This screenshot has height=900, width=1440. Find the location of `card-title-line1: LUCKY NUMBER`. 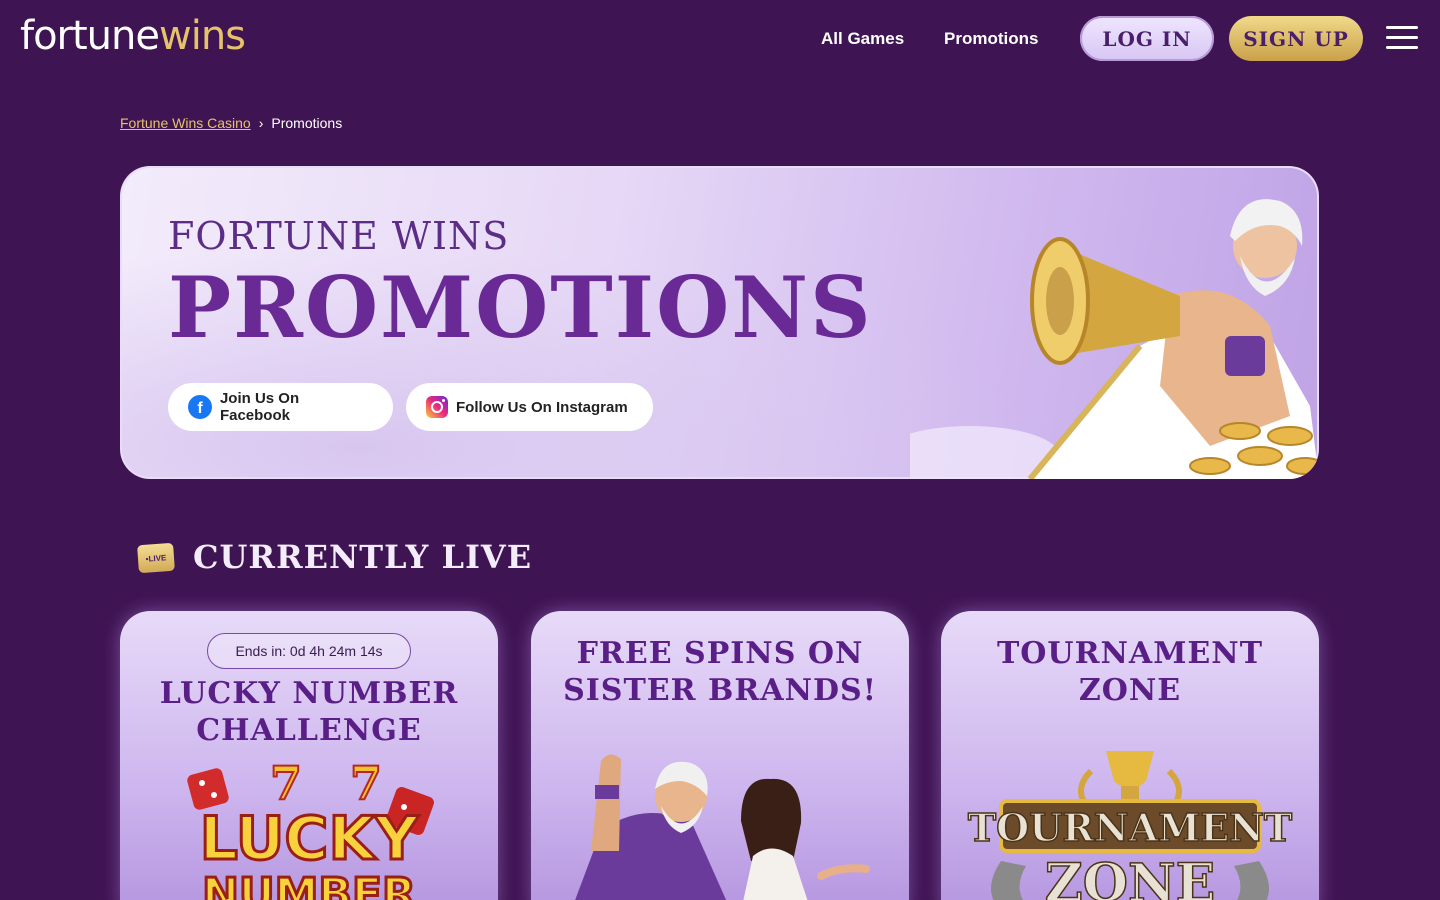

card-title-line1: LUCKY NUMBER is located at coordinates (309, 693).